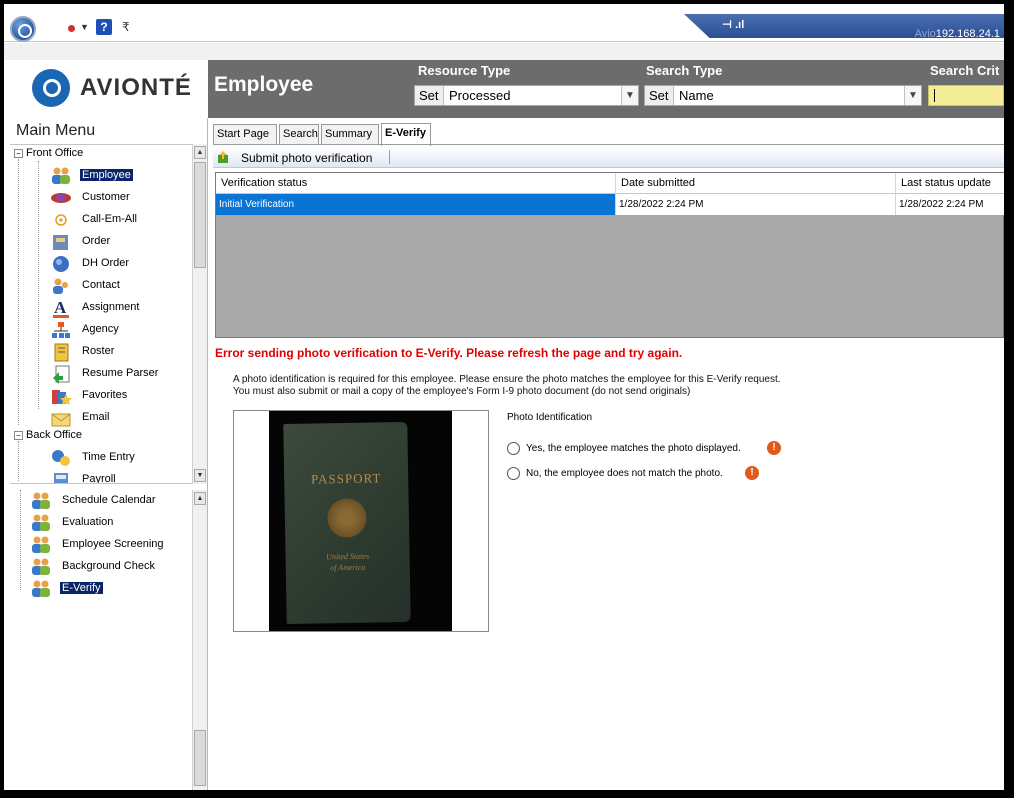 The height and width of the screenshot is (798, 1014). Describe the element at coordinates (61, 264) in the screenshot. I see `dh-order-icon` at that location.